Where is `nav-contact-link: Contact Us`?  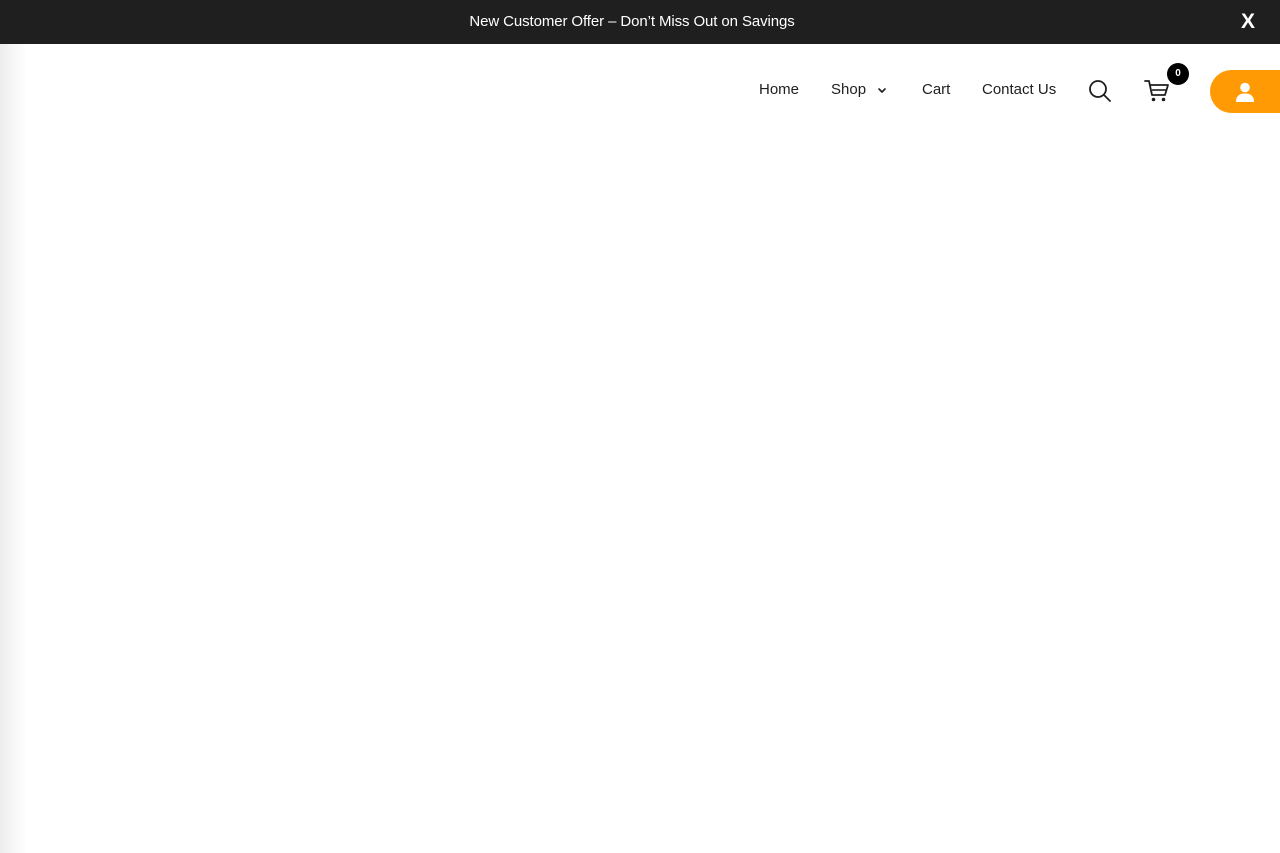
nav-contact-link: Contact Us is located at coordinates (1019, 89).